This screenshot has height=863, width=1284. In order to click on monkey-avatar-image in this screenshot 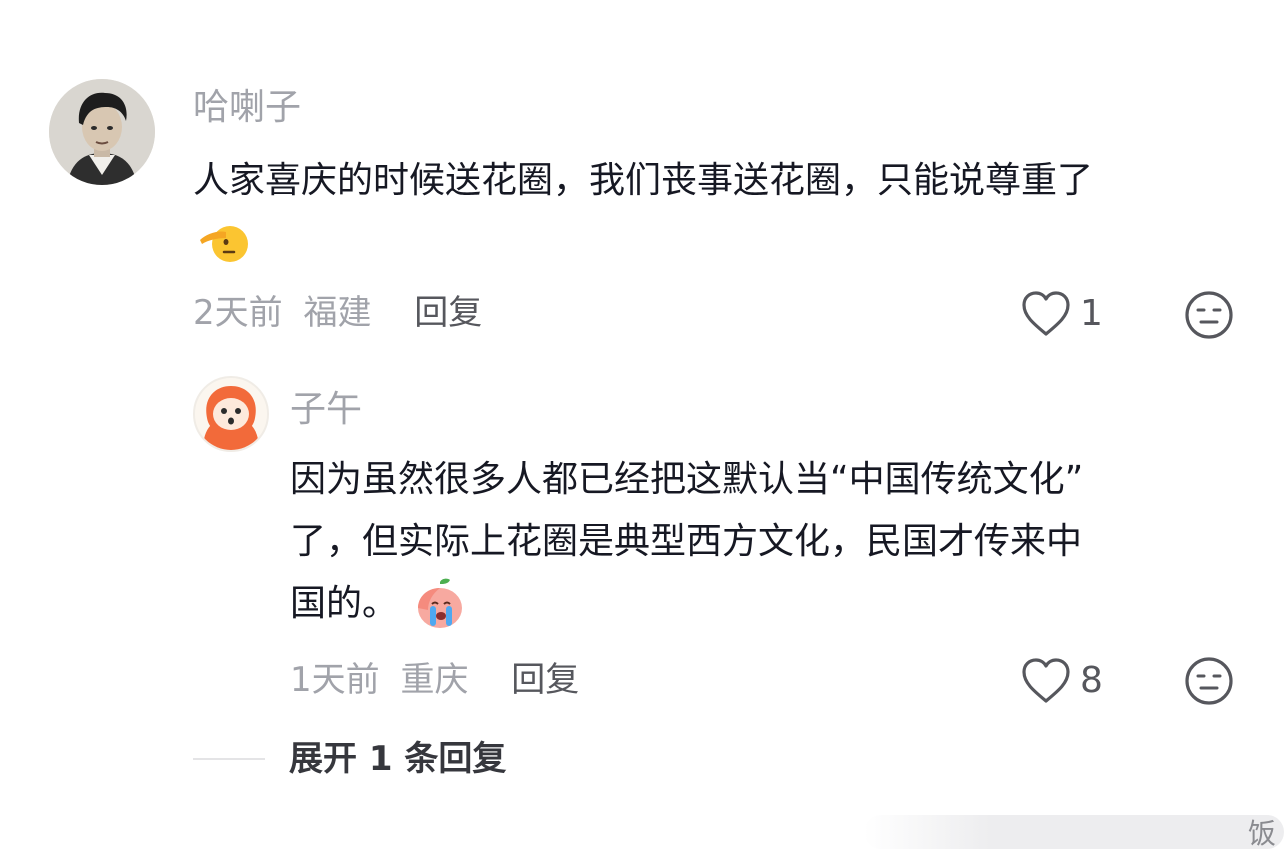, I will do `click(231, 414)`.